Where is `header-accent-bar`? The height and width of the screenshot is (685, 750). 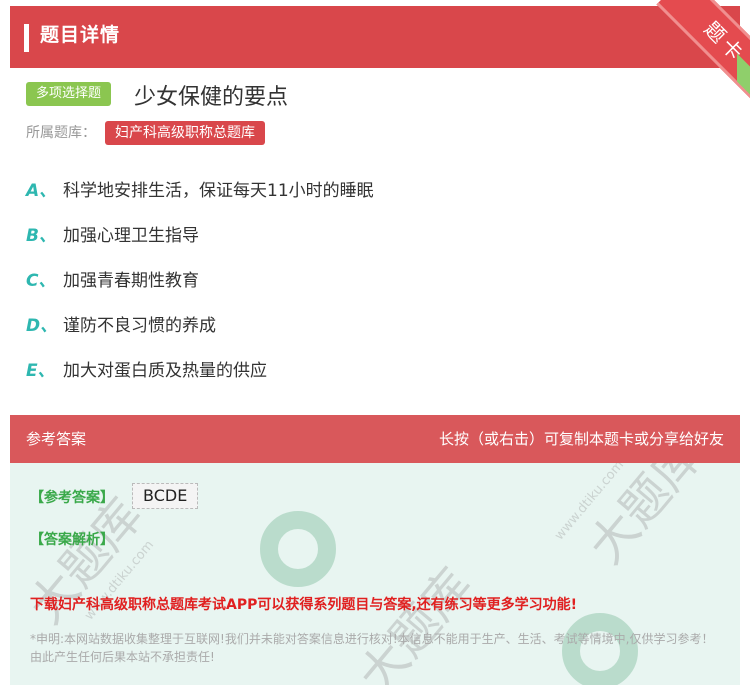
header-accent-bar is located at coordinates (26, 38).